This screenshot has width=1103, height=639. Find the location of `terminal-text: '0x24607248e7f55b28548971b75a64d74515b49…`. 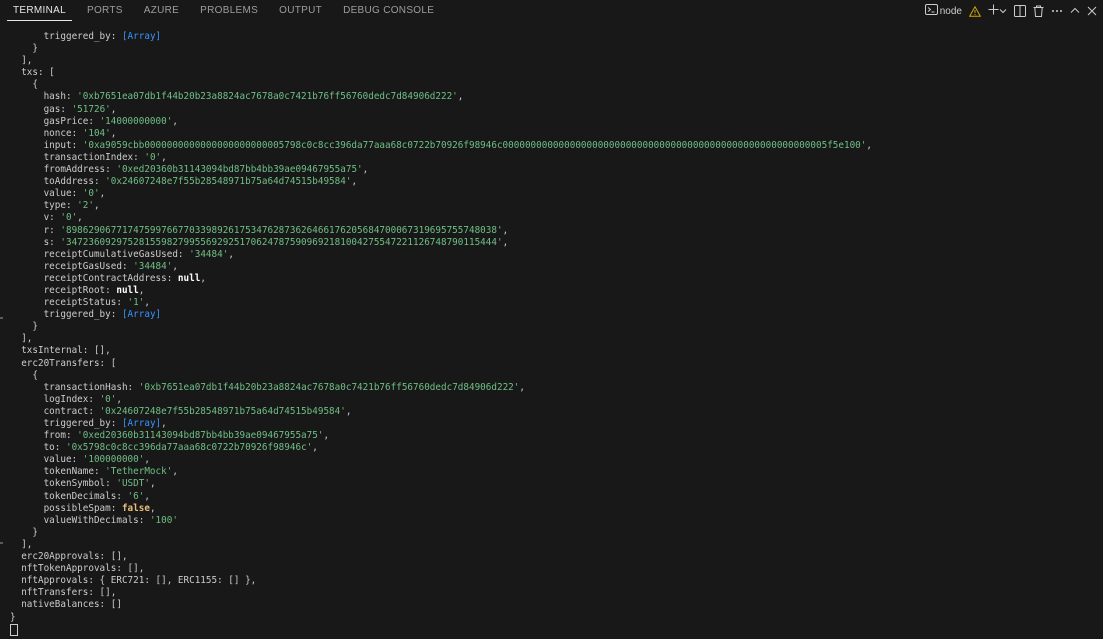

terminal-text: '0x24607248e7f55b28548971b75a64d74515b49… is located at coordinates (228, 182).